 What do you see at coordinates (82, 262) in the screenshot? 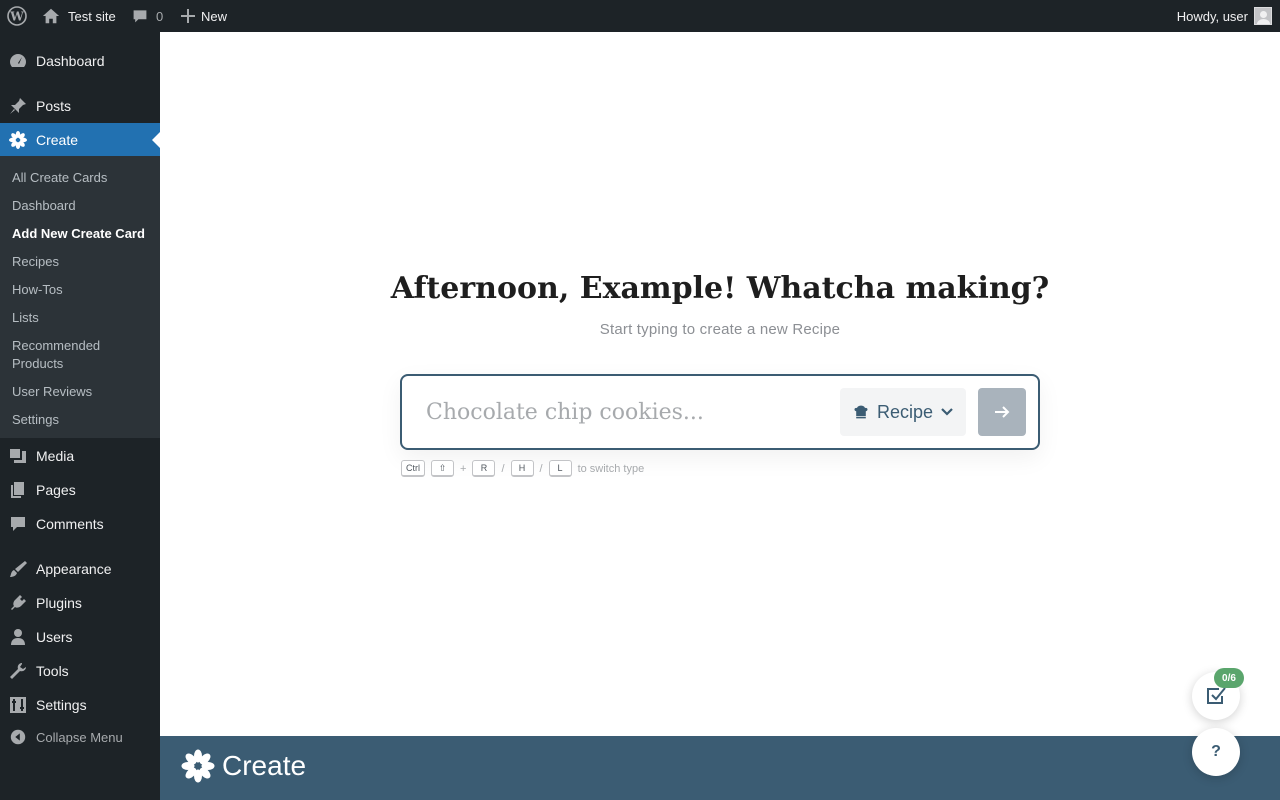
I see `submenu-recipes: Recipes` at bounding box center [82, 262].